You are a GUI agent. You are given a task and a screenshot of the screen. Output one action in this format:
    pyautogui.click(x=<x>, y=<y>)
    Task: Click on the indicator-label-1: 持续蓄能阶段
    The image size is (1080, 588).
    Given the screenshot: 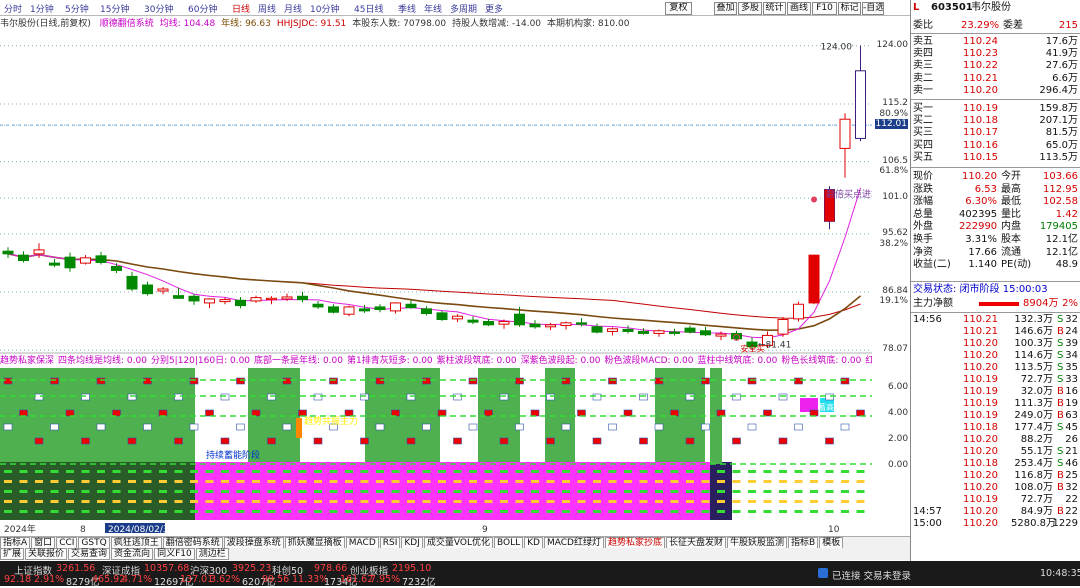 What is the action you would take?
    pyautogui.click(x=233, y=455)
    